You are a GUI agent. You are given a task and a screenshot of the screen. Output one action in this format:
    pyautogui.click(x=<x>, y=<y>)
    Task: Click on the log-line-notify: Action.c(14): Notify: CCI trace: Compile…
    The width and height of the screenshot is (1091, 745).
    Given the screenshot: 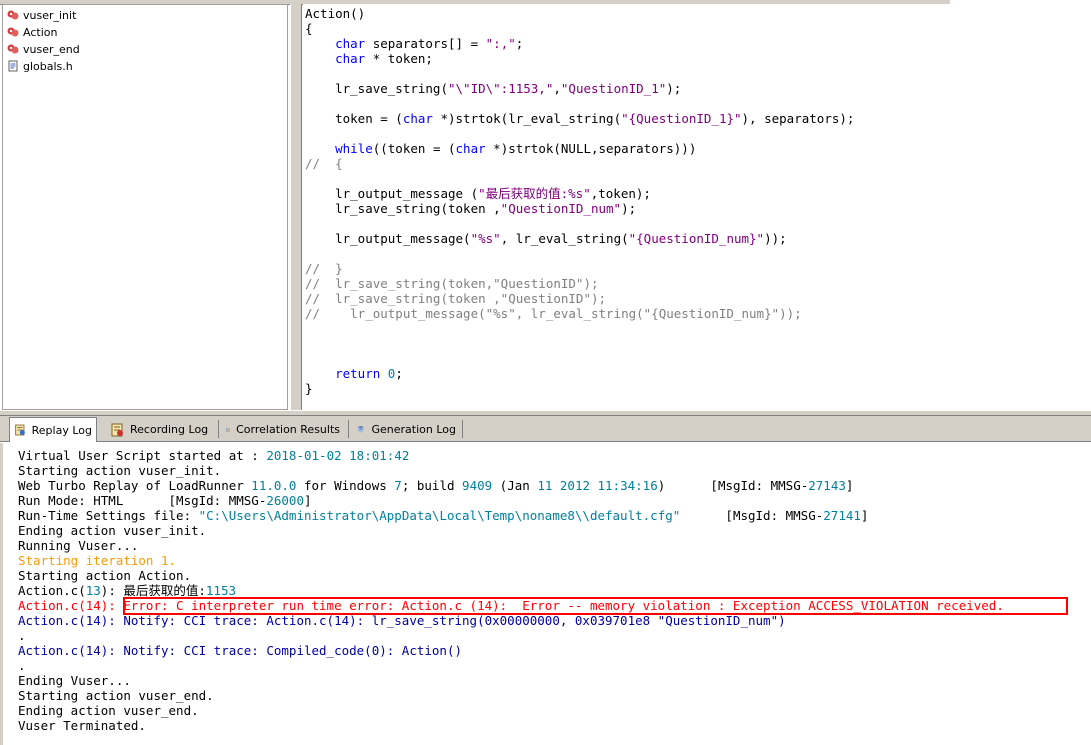 What is the action you would take?
    pyautogui.click(x=240, y=650)
    